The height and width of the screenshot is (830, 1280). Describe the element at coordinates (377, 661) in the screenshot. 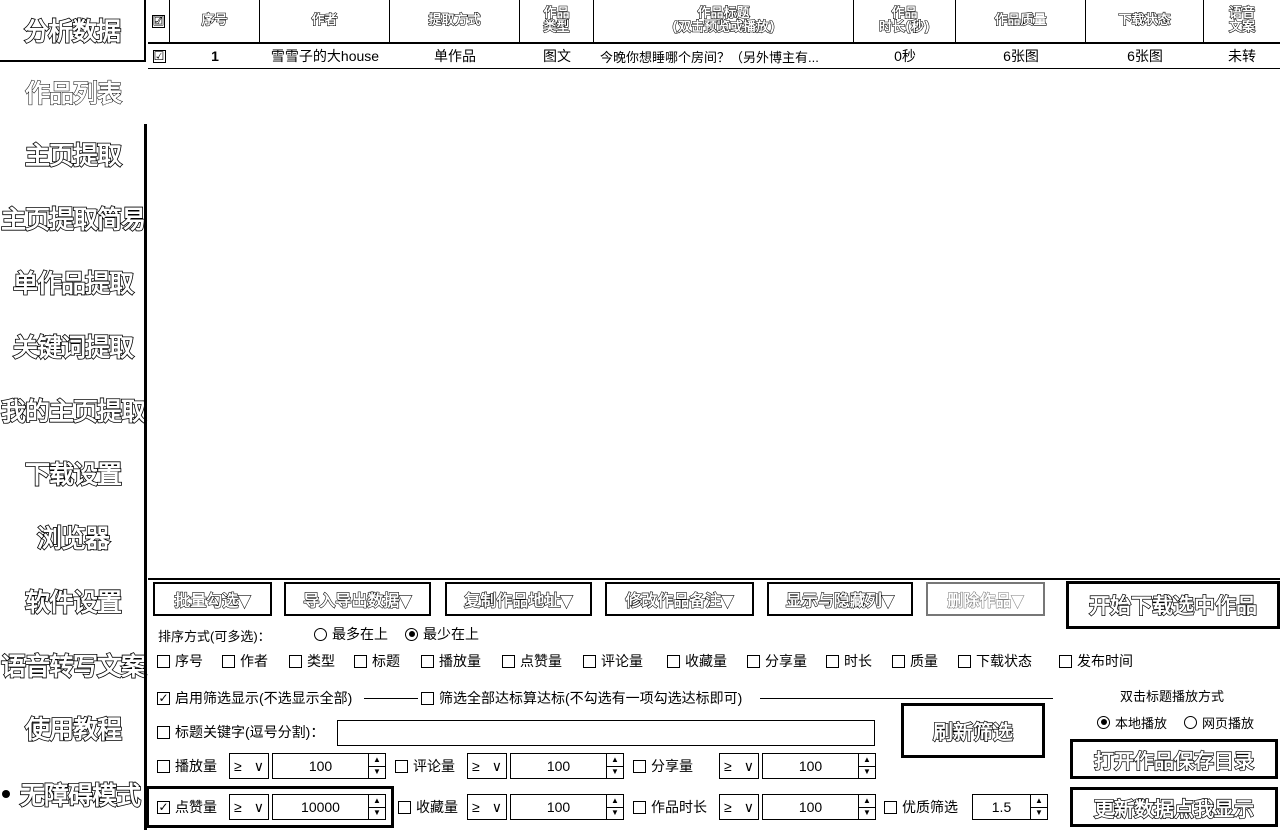

I see `sort-field-title: 标题` at that location.